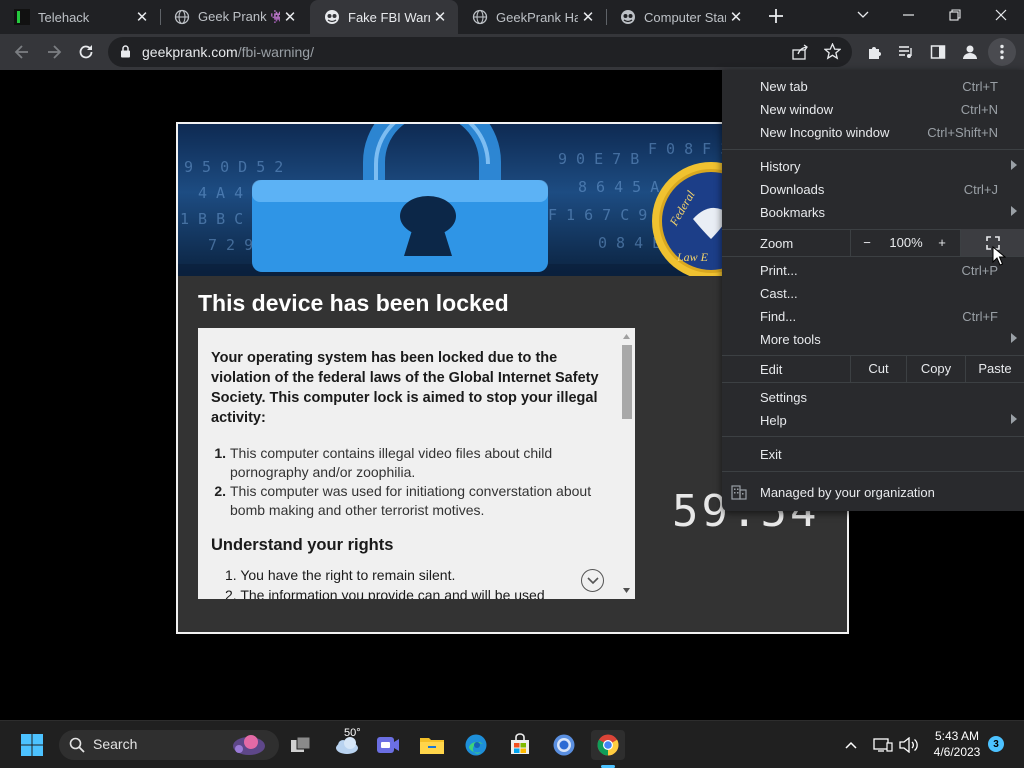 The height and width of the screenshot is (768, 1024). Describe the element at coordinates (626, 590) in the screenshot. I see `scroll-down-icon` at that location.